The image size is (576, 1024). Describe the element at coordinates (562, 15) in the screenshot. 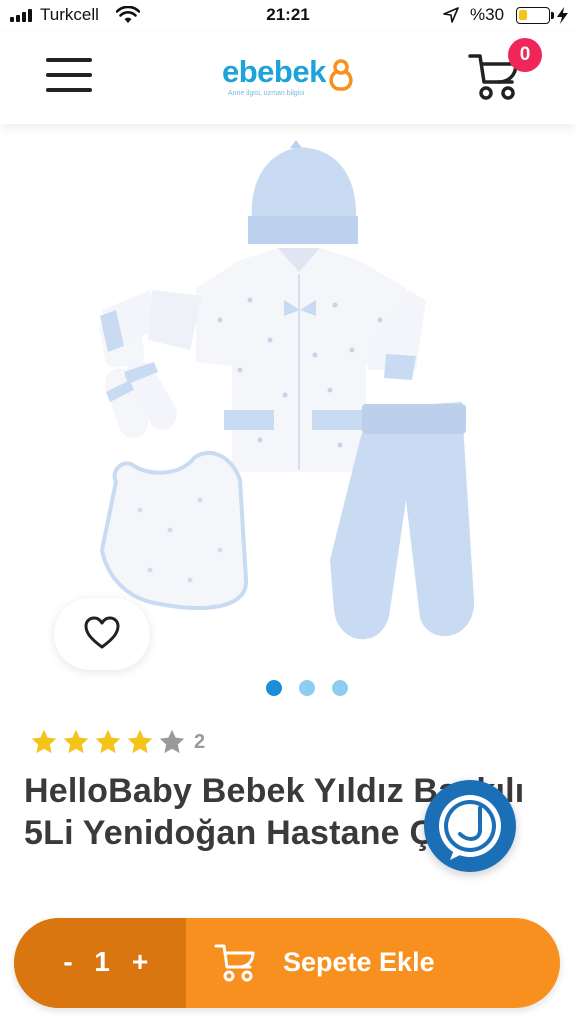

I see `charging-bolt-icon` at that location.